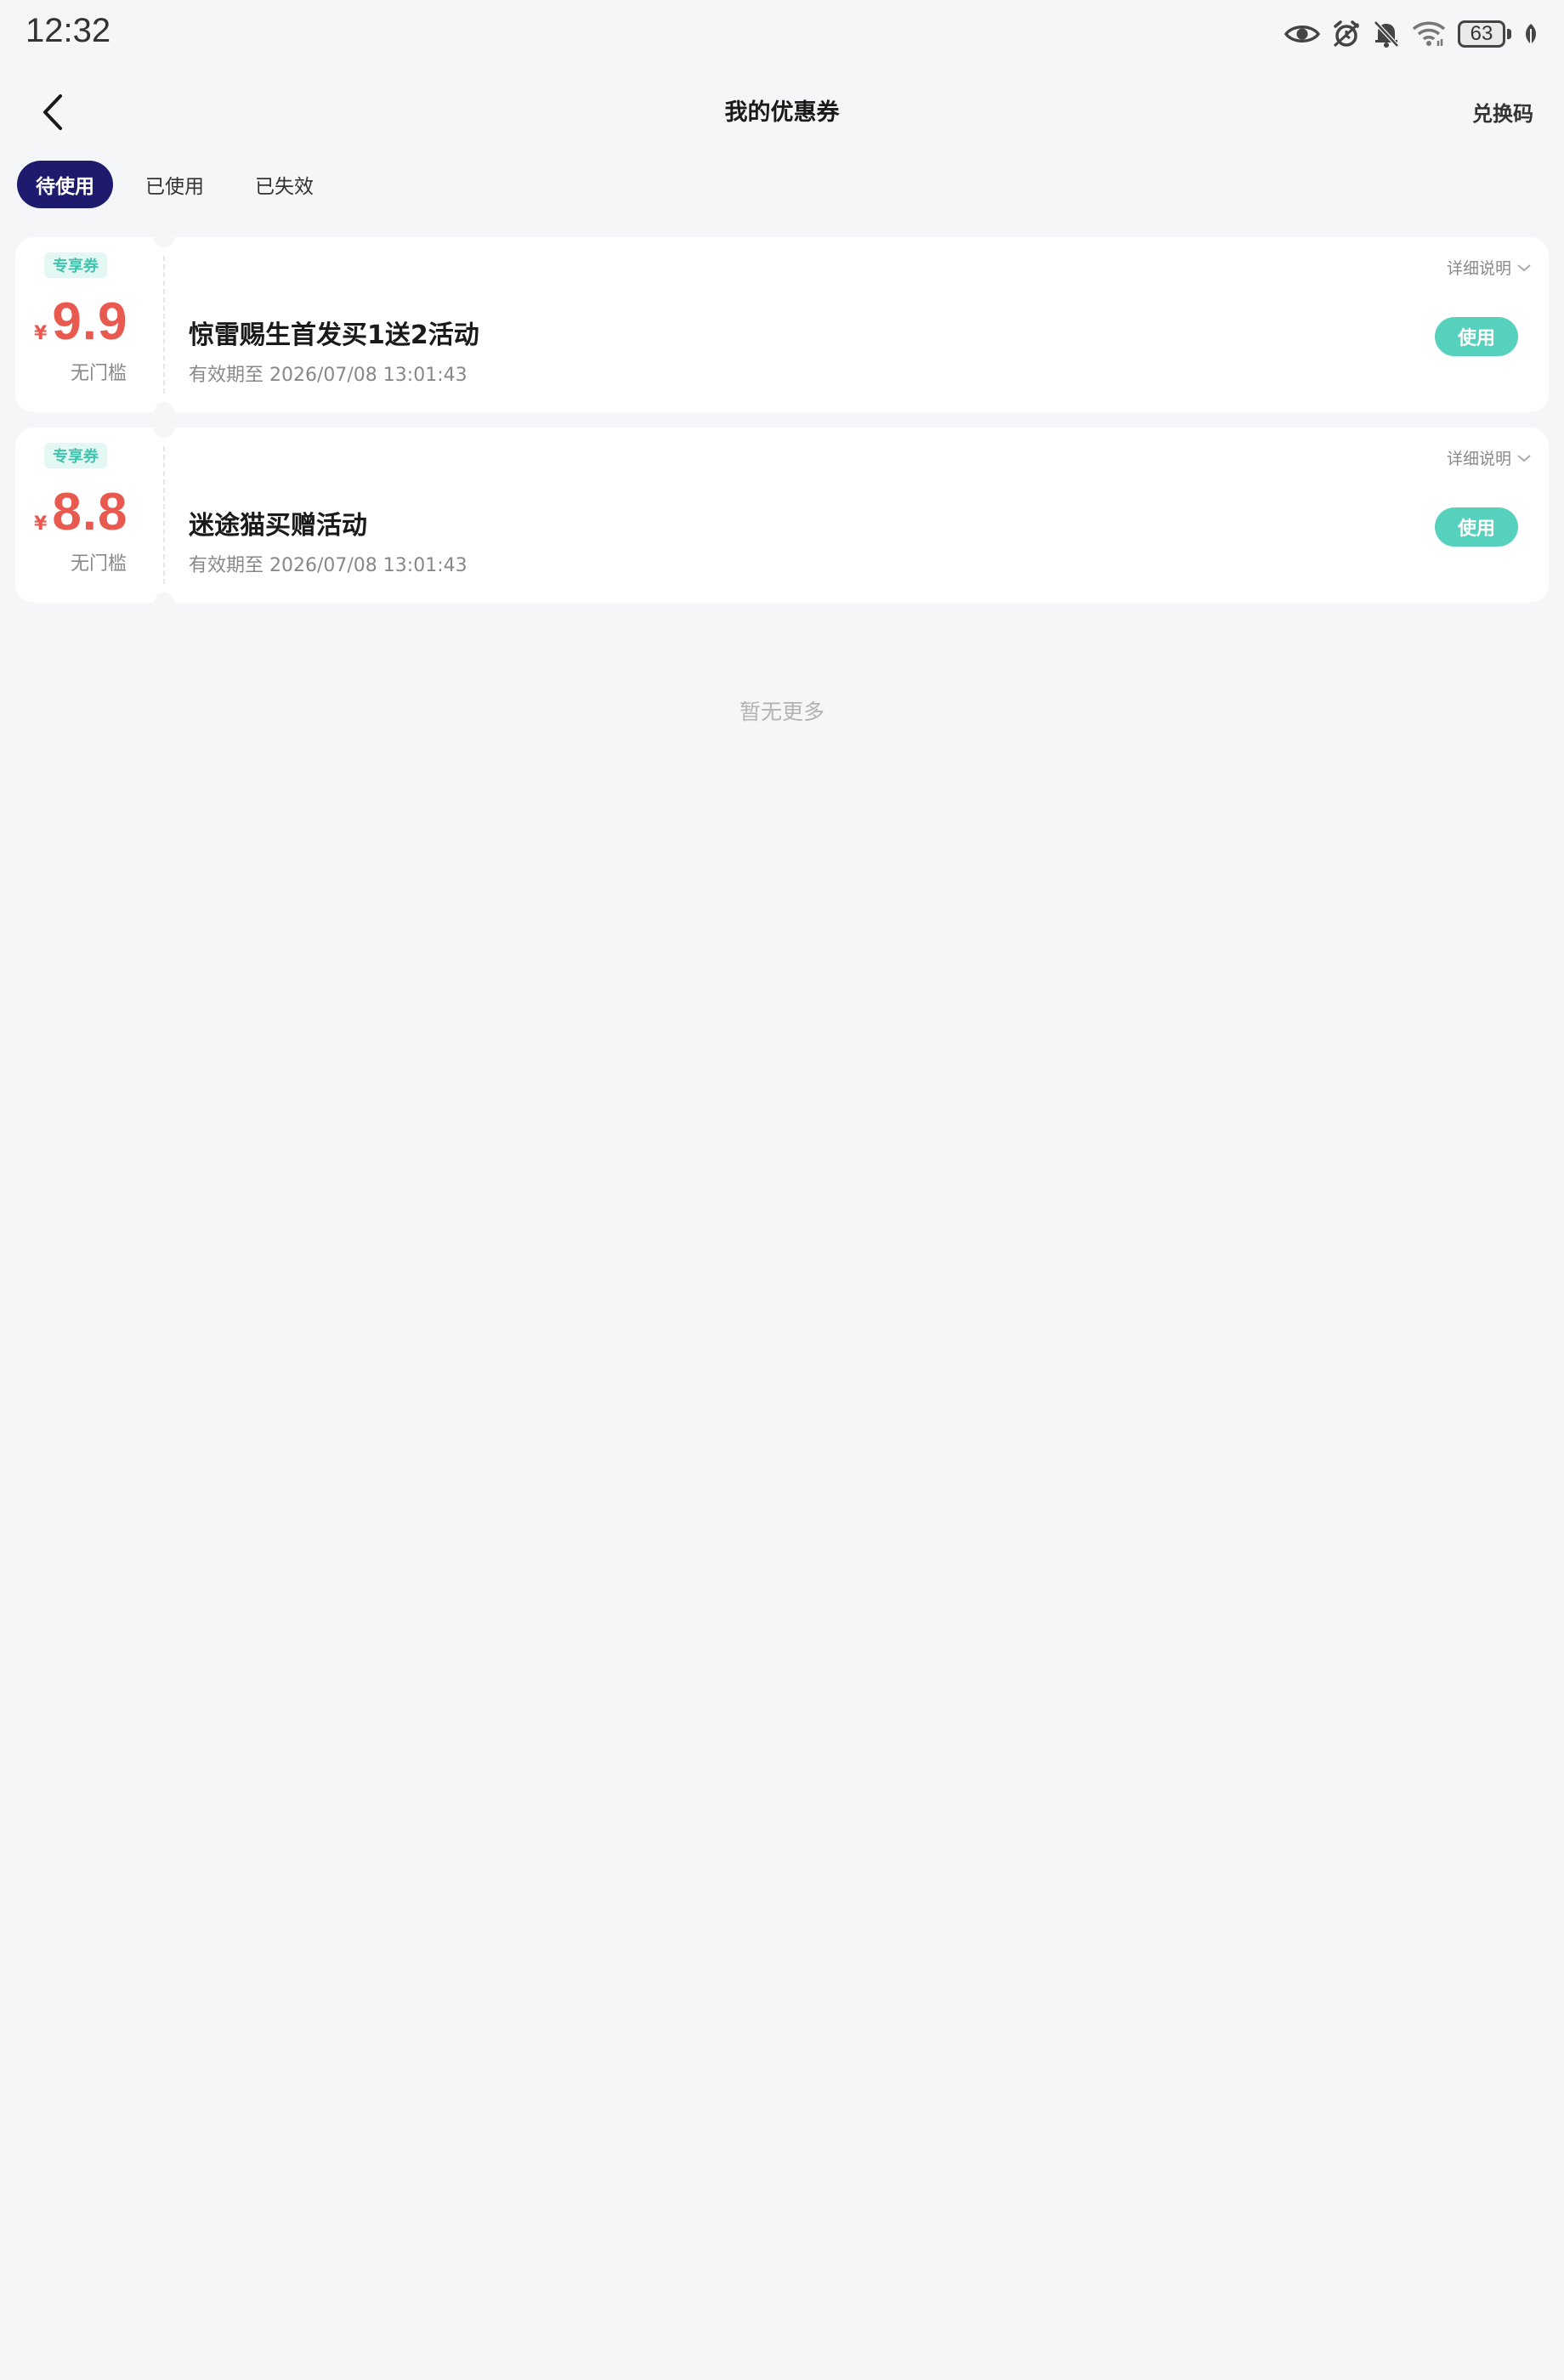 The image size is (1564, 2380). Describe the element at coordinates (782, 35) in the screenshot. I see `status-bar: 12:32 63` at that location.